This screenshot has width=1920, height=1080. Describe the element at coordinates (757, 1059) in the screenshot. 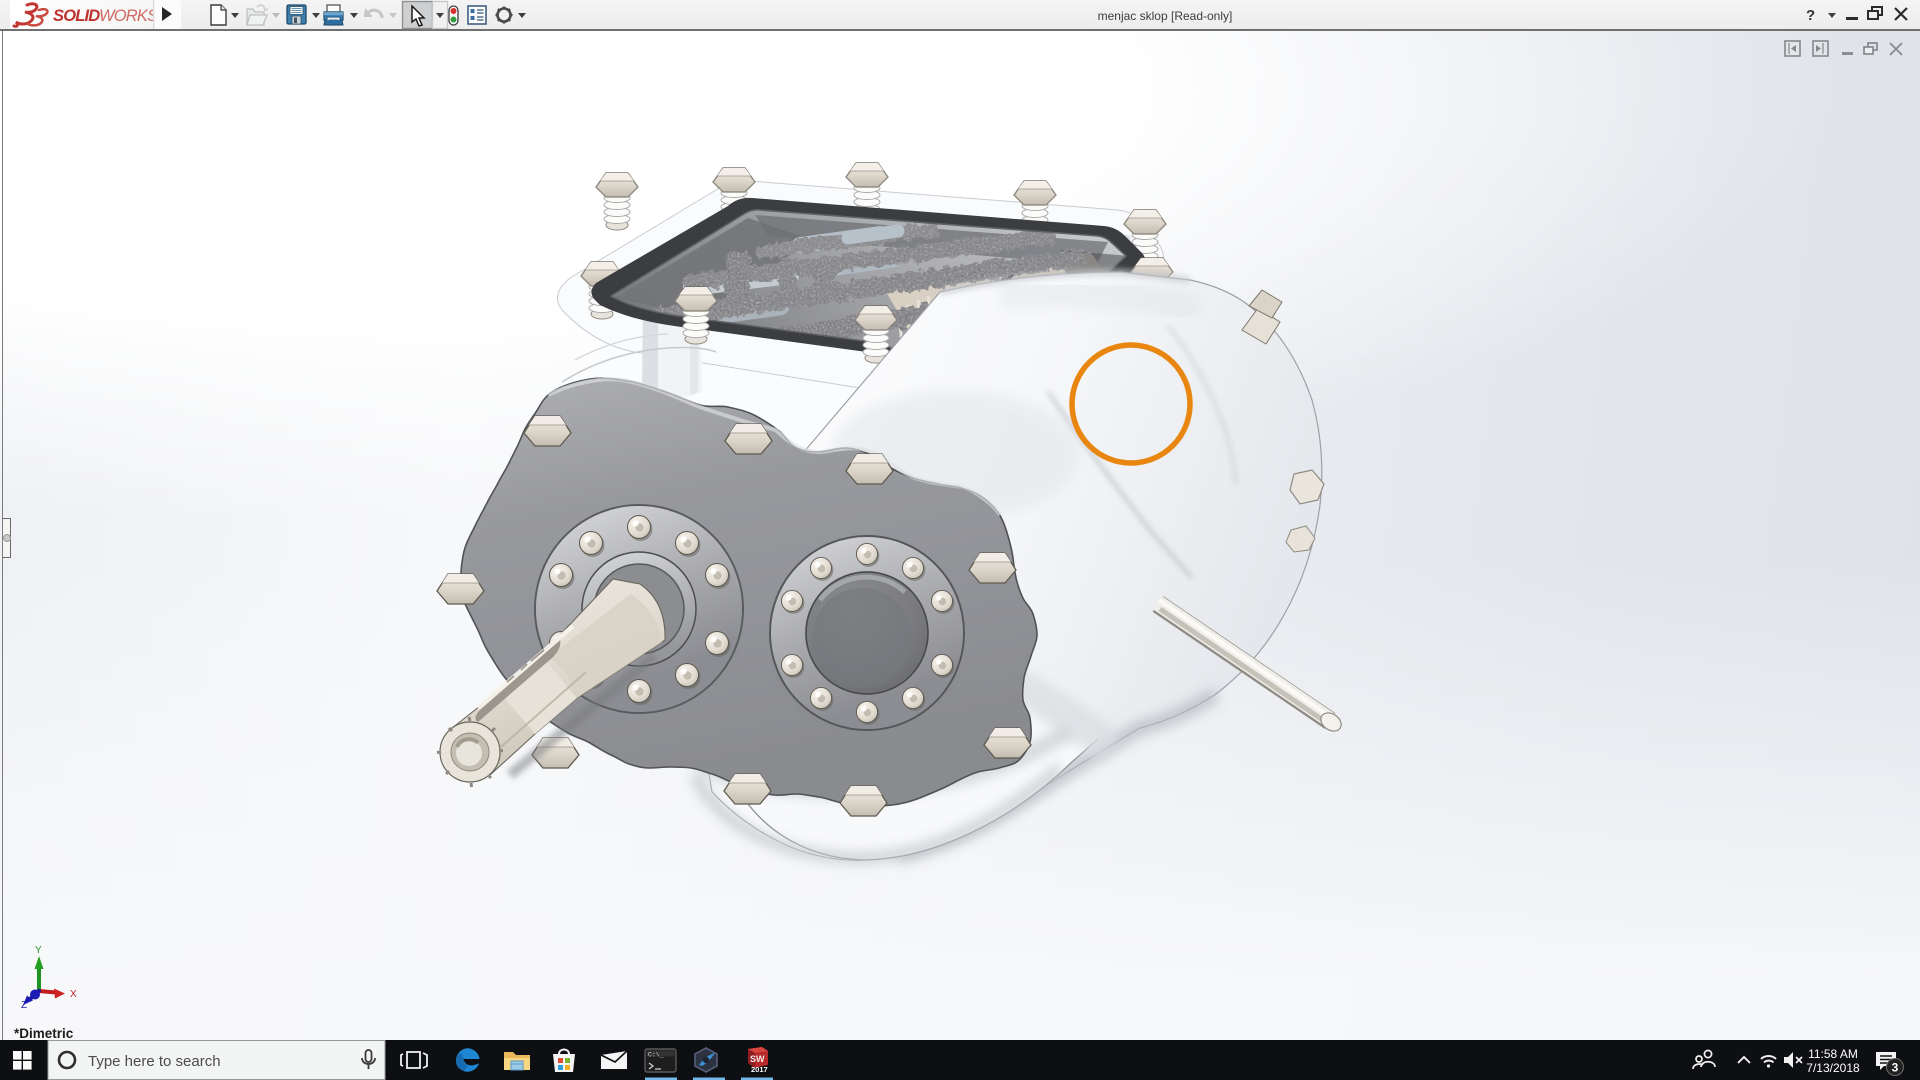

I see `svg-text: SW` at that location.